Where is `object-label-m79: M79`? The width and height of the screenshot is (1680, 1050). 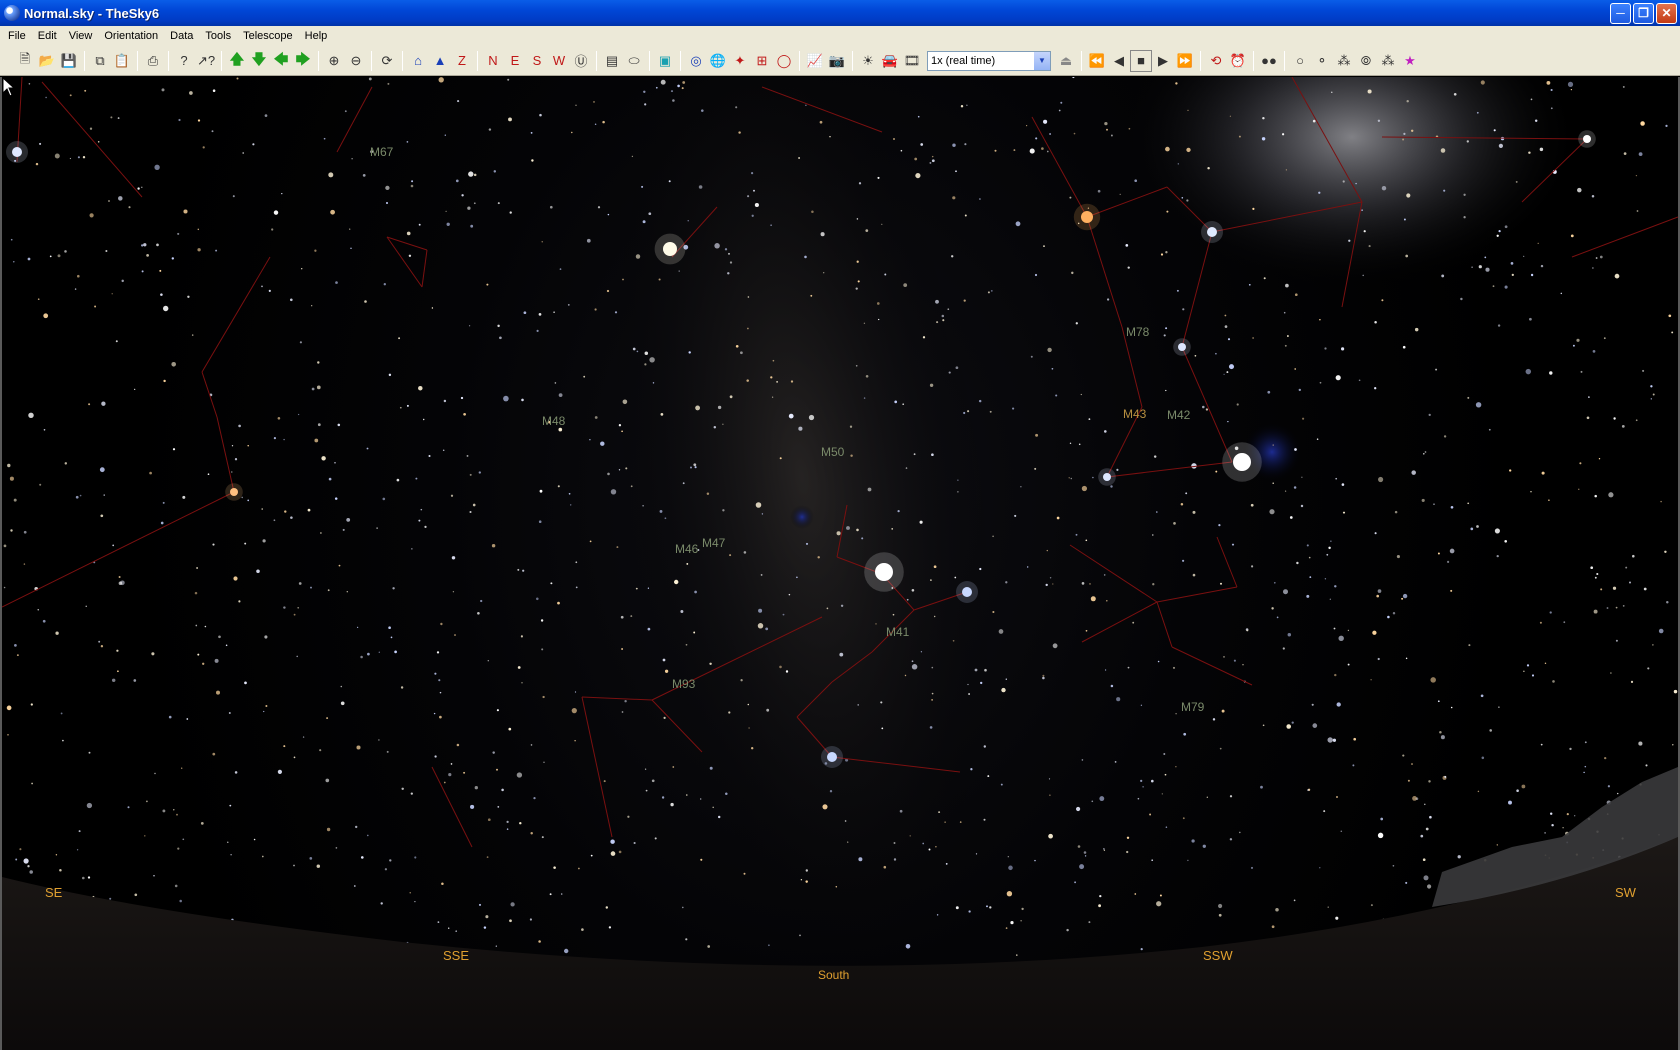 object-label-m79: M79 is located at coordinates (1192, 707).